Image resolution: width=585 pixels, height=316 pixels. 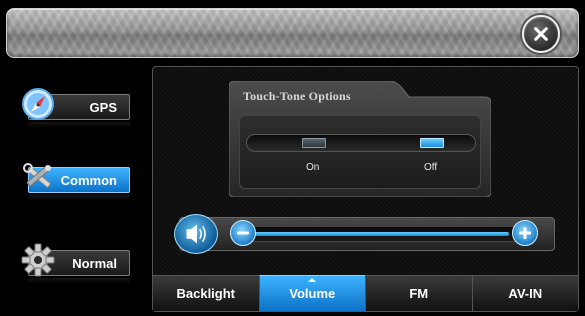 I want to click on speaker-icon, so click(x=196, y=234).